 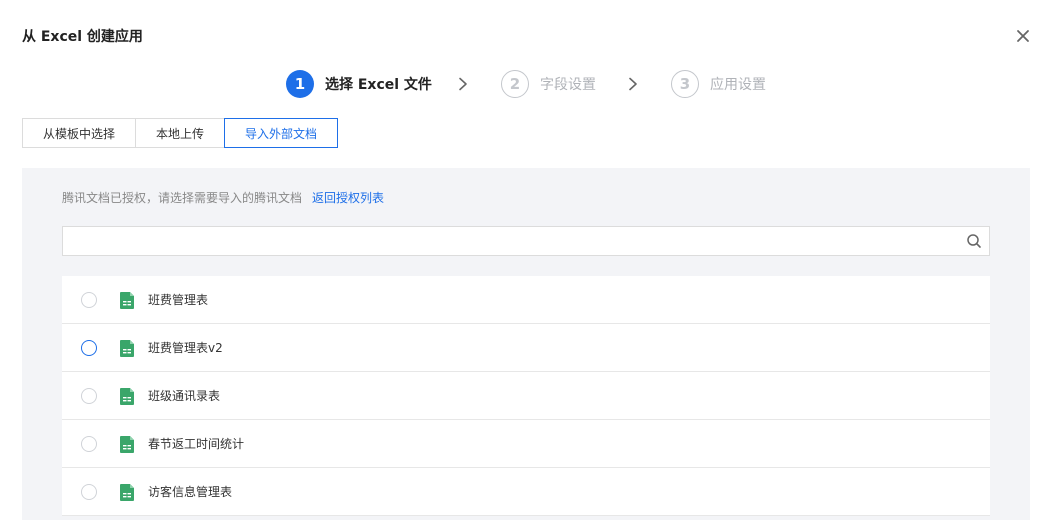 What do you see at coordinates (79, 133) in the screenshot?
I see `tab-template: 从模板中选择` at bounding box center [79, 133].